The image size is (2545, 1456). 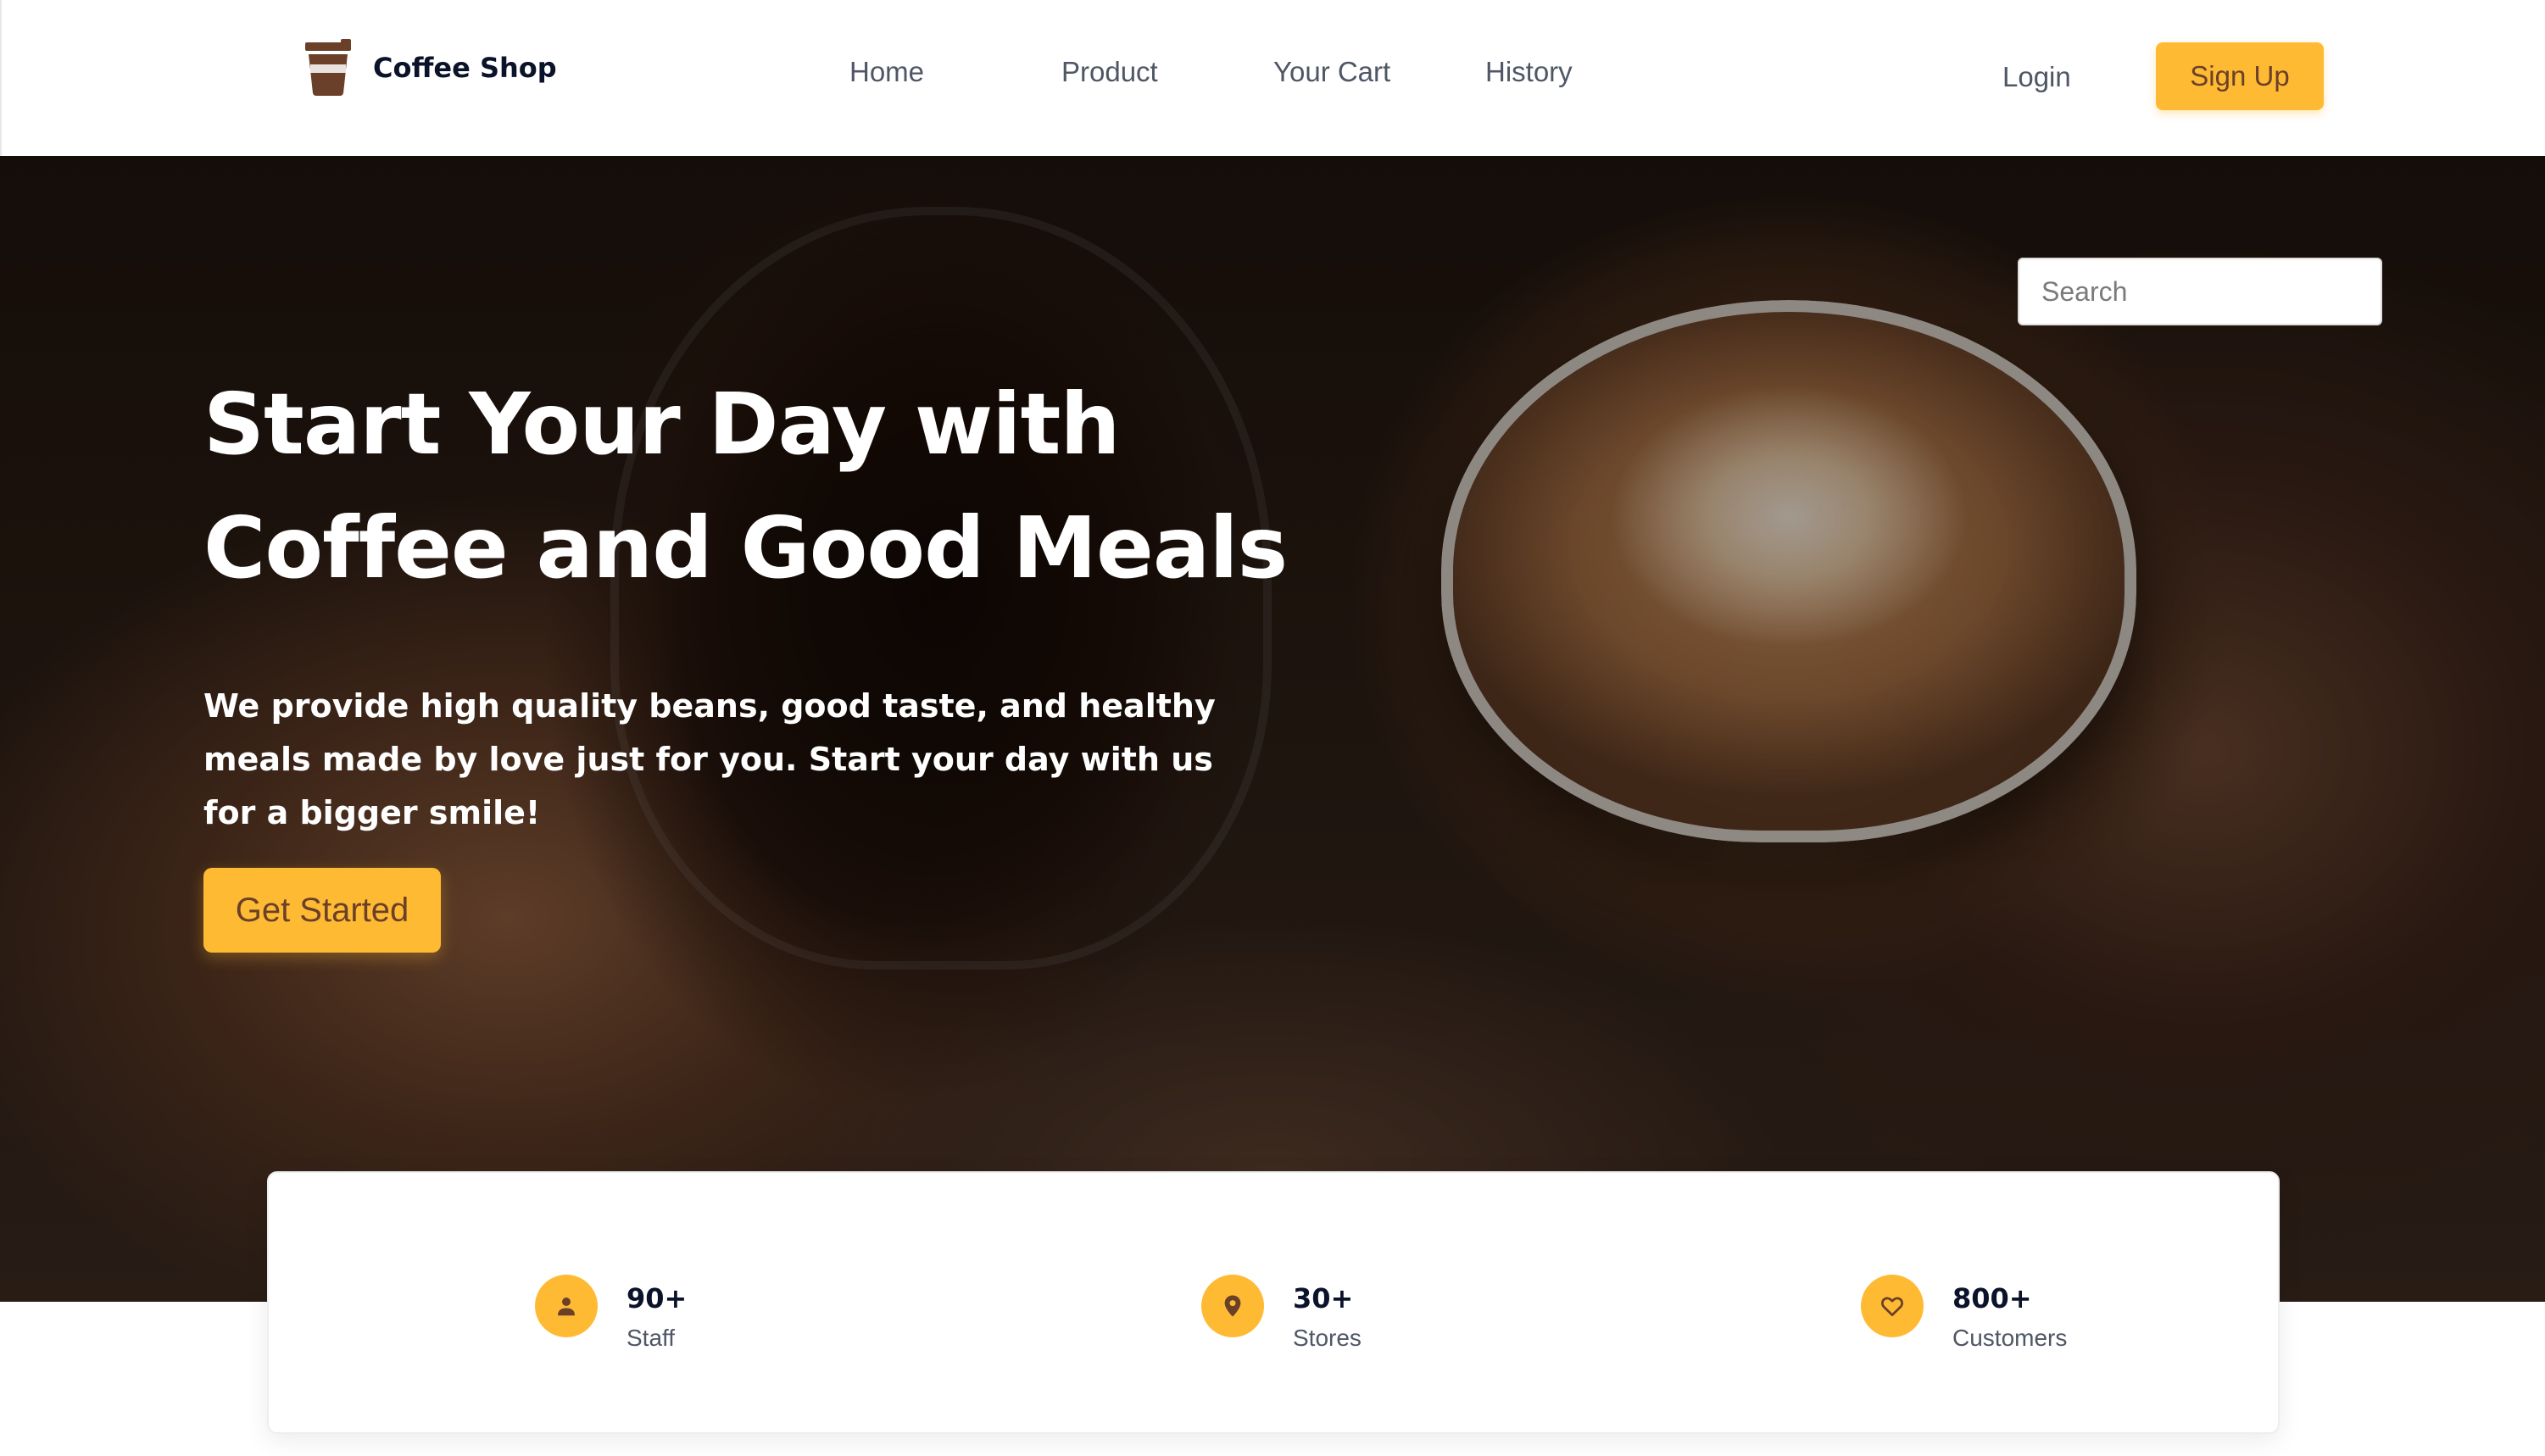 I want to click on heart-icon, so click(x=1892, y=1306).